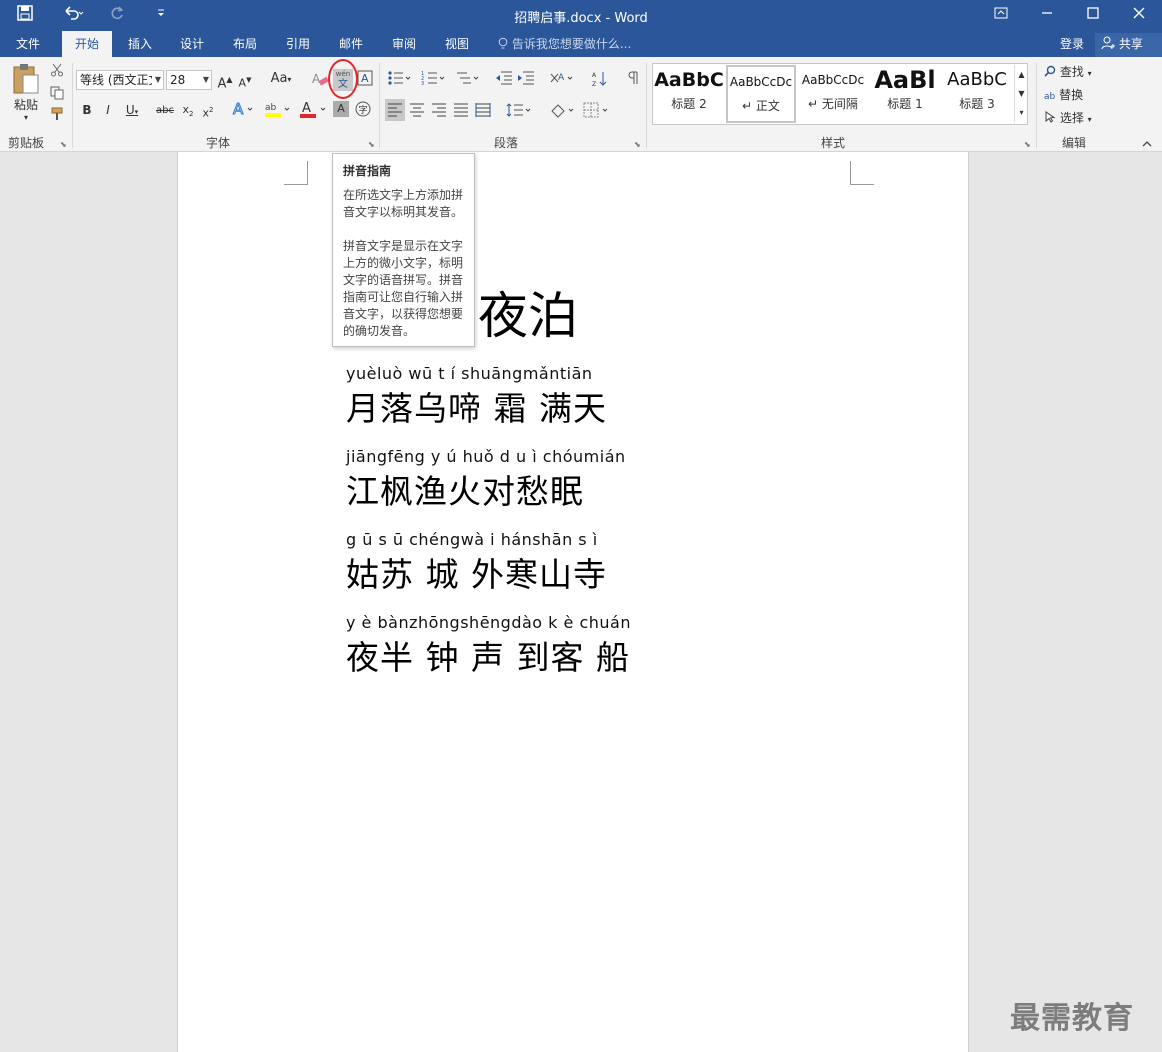 The width and height of the screenshot is (1162, 1052). I want to click on tab-mailings: 邮件, so click(351, 44).